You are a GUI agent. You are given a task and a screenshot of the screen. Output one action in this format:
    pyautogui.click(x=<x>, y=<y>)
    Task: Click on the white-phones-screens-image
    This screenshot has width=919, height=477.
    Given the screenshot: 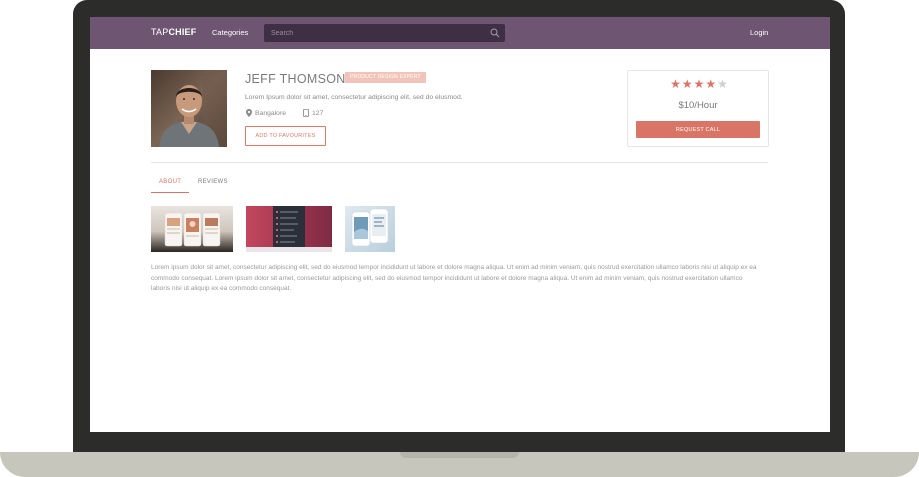 What is the action you would take?
    pyautogui.click(x=370, y=229)
    